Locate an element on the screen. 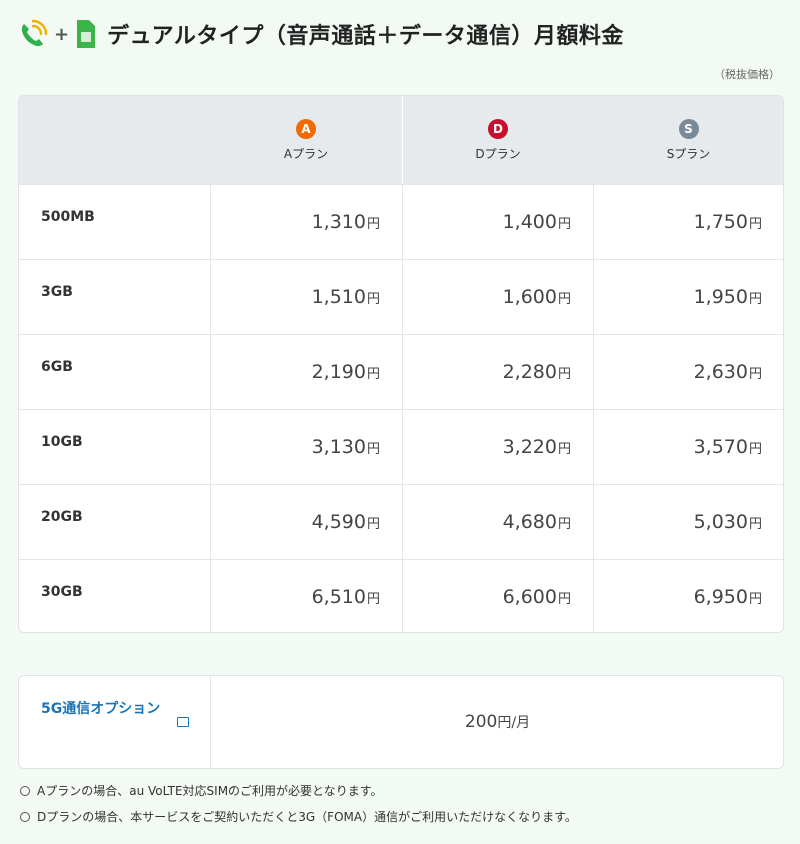  price-value: 1,750 is located at coordinates (720, 222).